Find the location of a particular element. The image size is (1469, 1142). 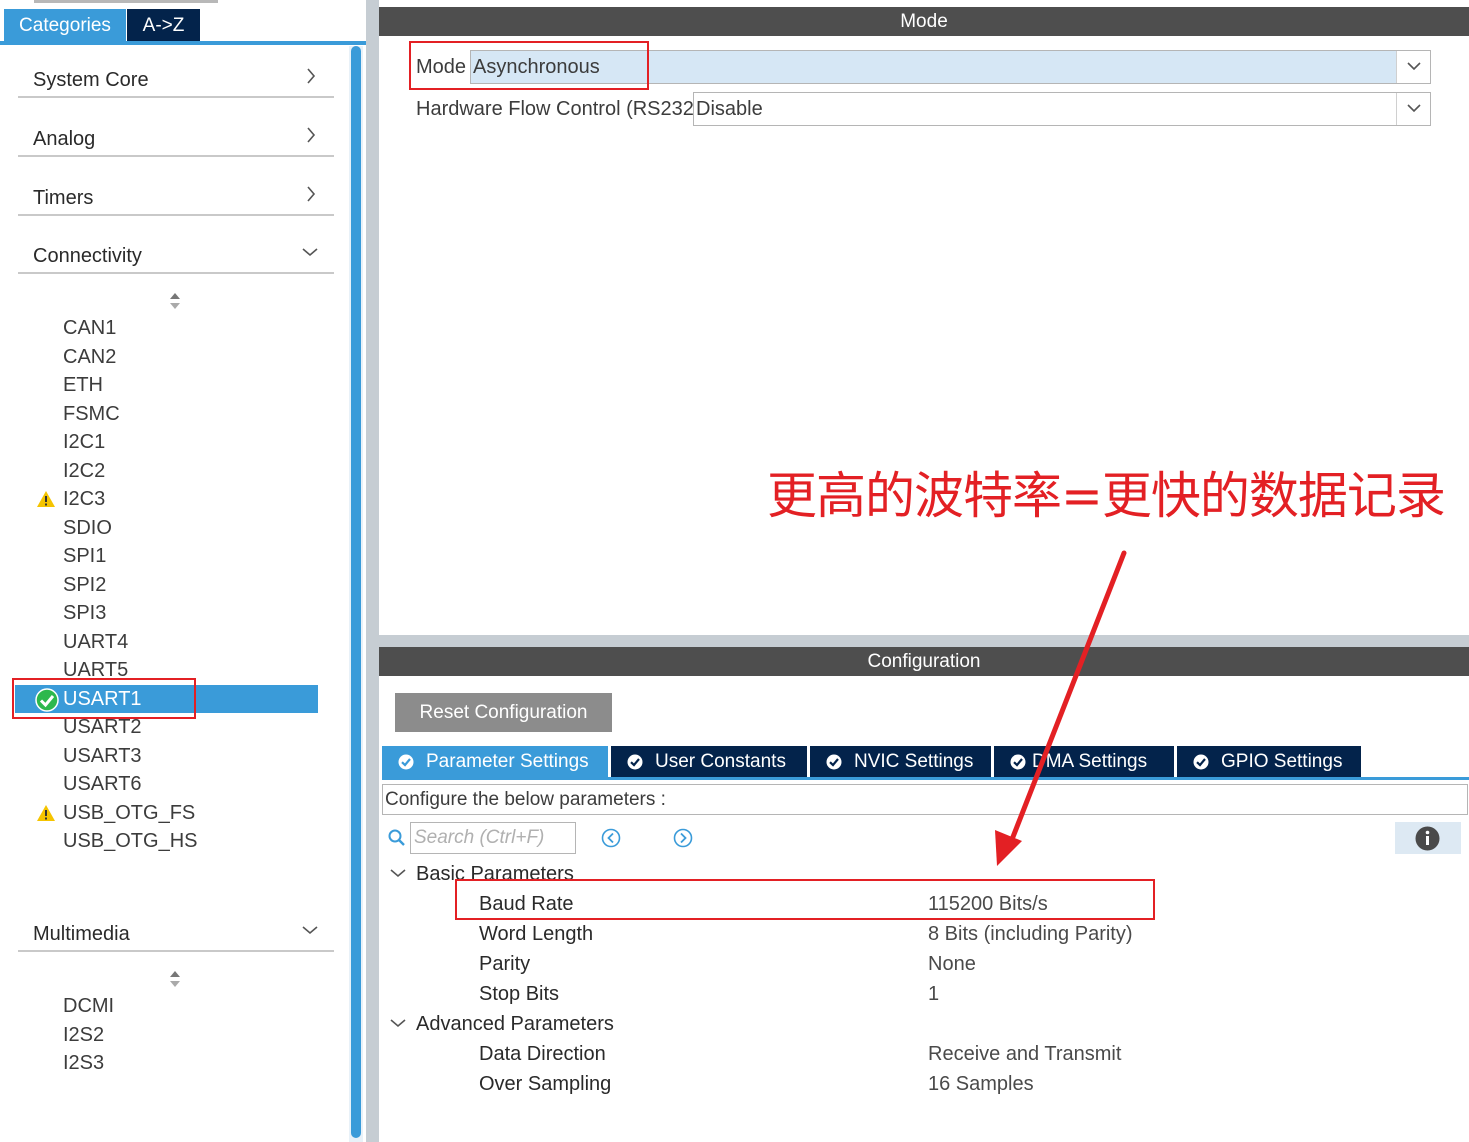

list-item-i2c3: I2C3 is located at coordinates (170, 499).